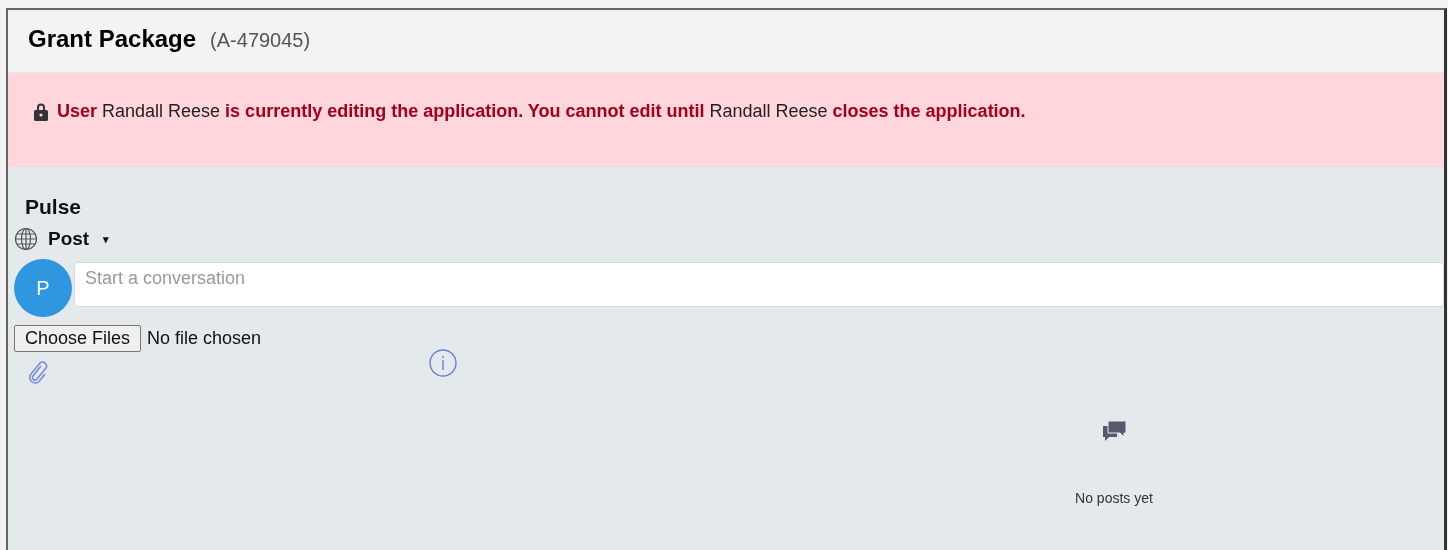 This screenshot has height=550, width=1448. Describe the element at coordinates (1114, 432) in the screenshot. I see `chat-bubbles-icon` at that location.